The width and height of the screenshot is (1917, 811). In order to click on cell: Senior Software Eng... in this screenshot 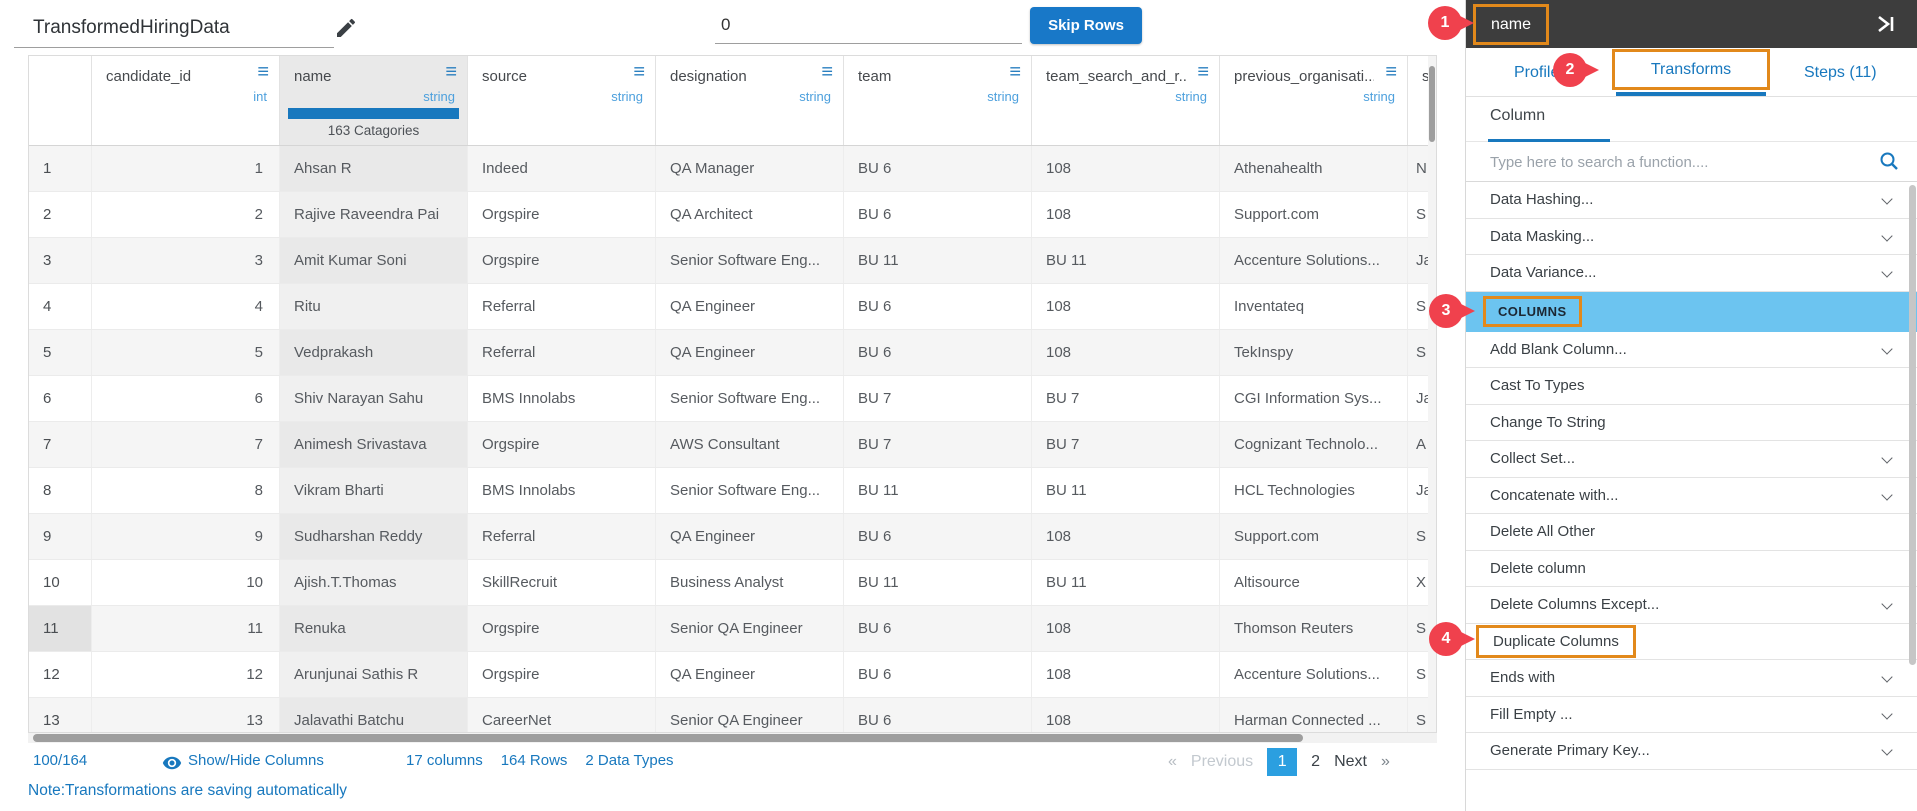, I will do `click(750, 398)`.